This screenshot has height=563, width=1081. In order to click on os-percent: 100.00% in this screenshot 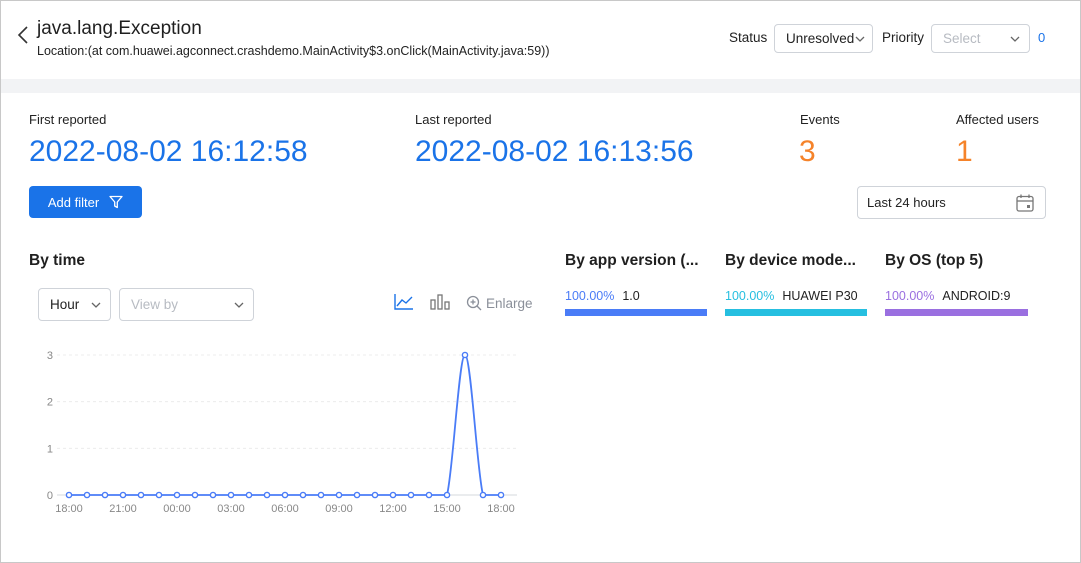, I will do `click(910, 296)`.